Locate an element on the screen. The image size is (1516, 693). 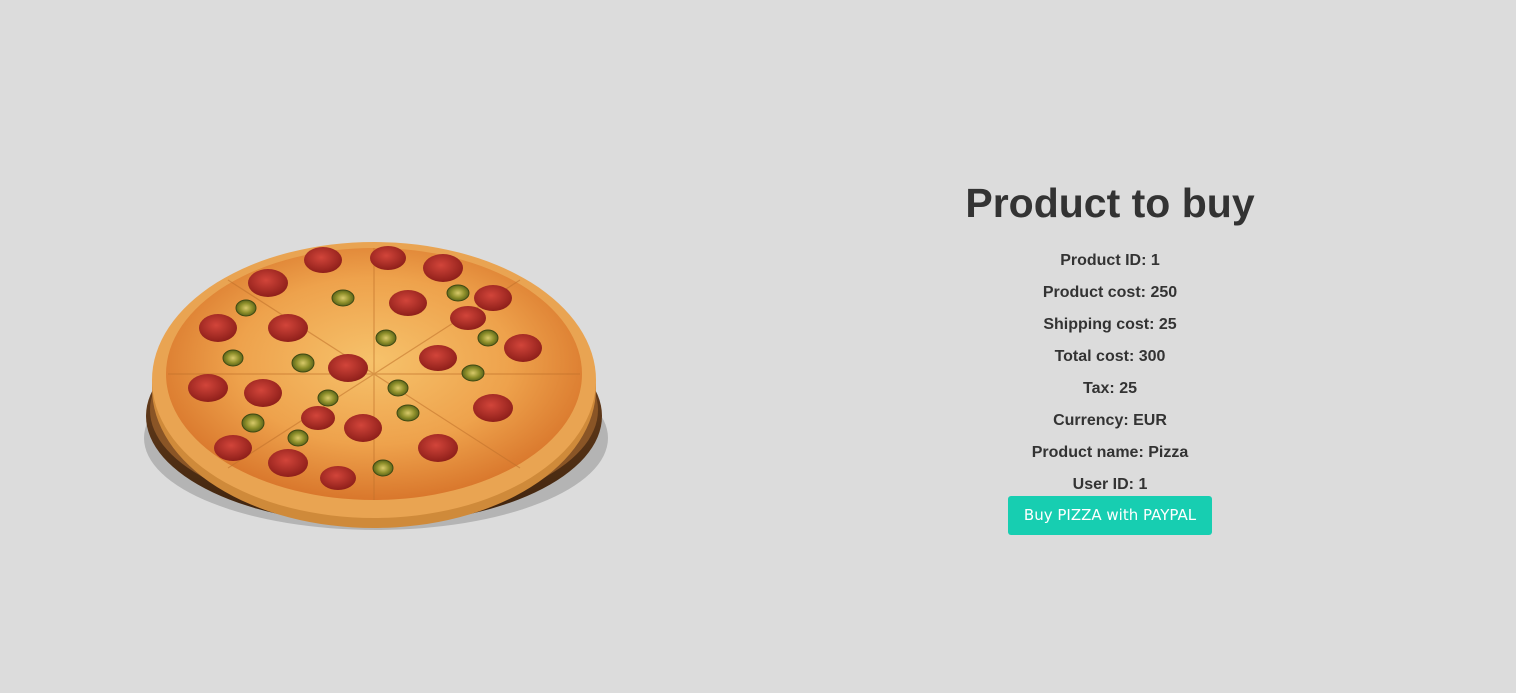
detail-currency: Currency: EUR is located at coordinates (1110, 420).